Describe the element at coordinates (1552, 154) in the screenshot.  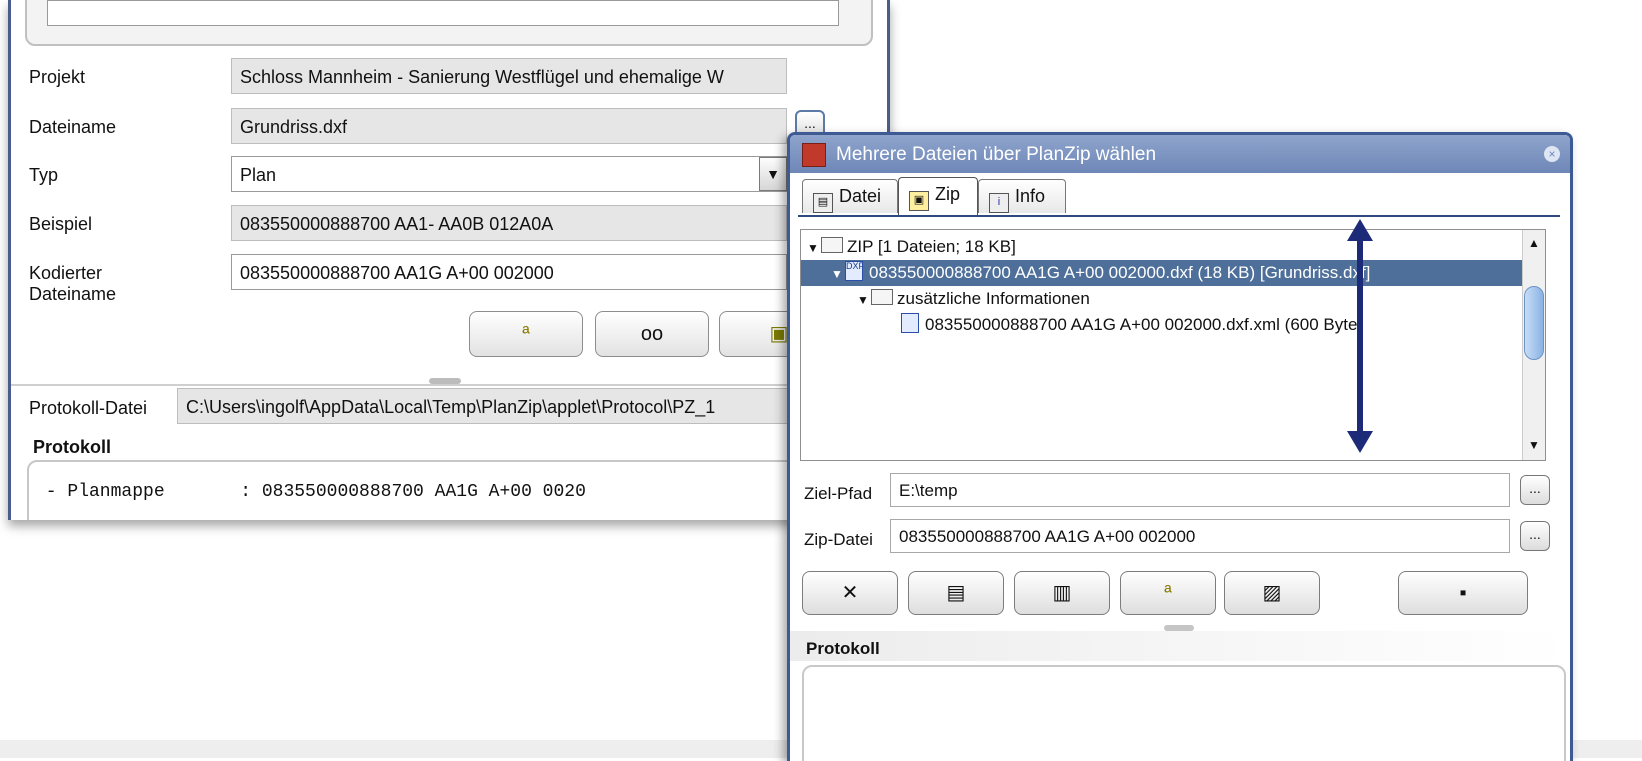
I see `close-icon: ×` at that location.